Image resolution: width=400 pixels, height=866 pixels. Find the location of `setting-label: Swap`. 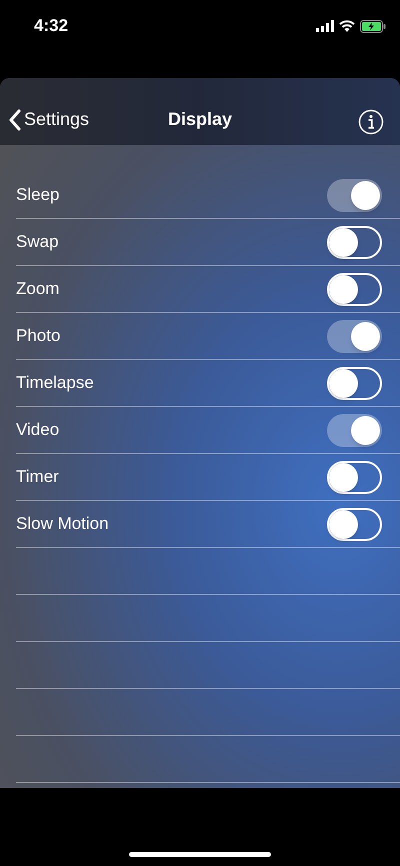

setting-label: Swap is located at coordinates (37, 242).